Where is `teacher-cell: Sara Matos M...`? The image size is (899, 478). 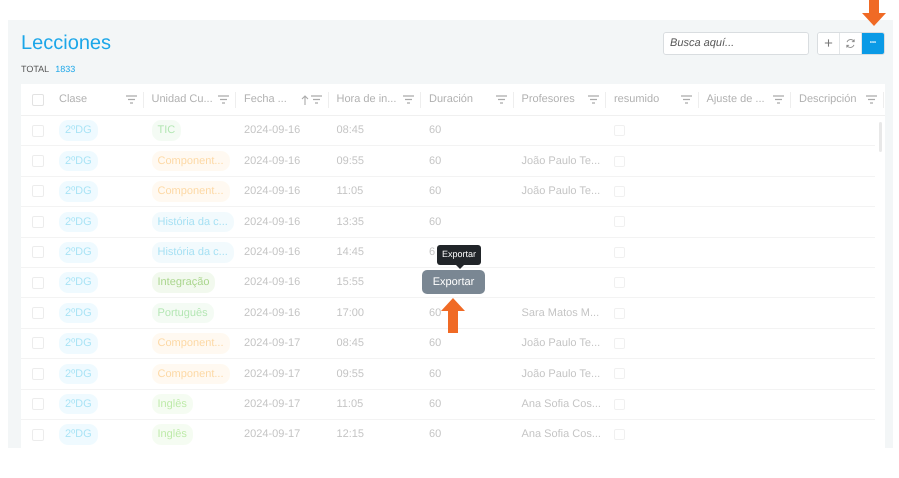
teacher-cell: Sara Matos M... is located at coordinates (561, 312).